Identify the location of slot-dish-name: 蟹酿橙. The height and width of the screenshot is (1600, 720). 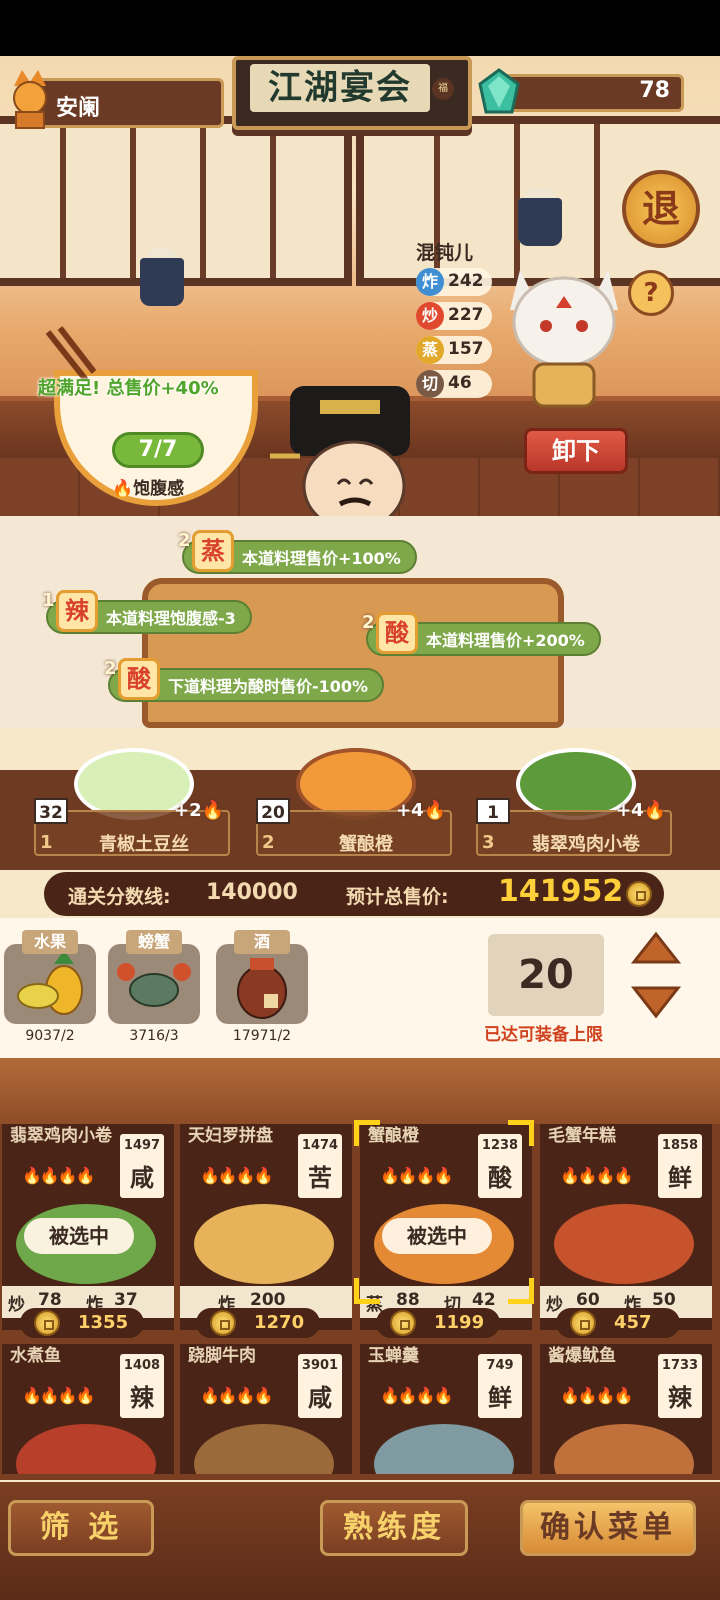
(366, 844).